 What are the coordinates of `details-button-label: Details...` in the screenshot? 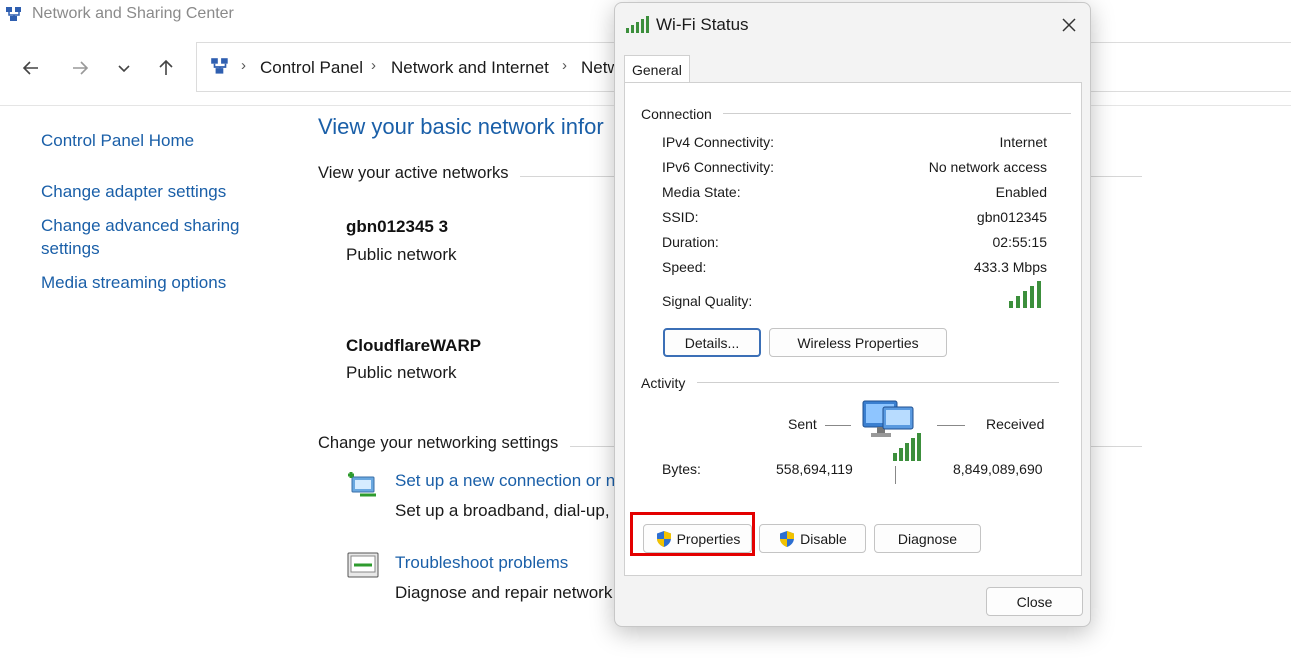 It's located at (712, 342).